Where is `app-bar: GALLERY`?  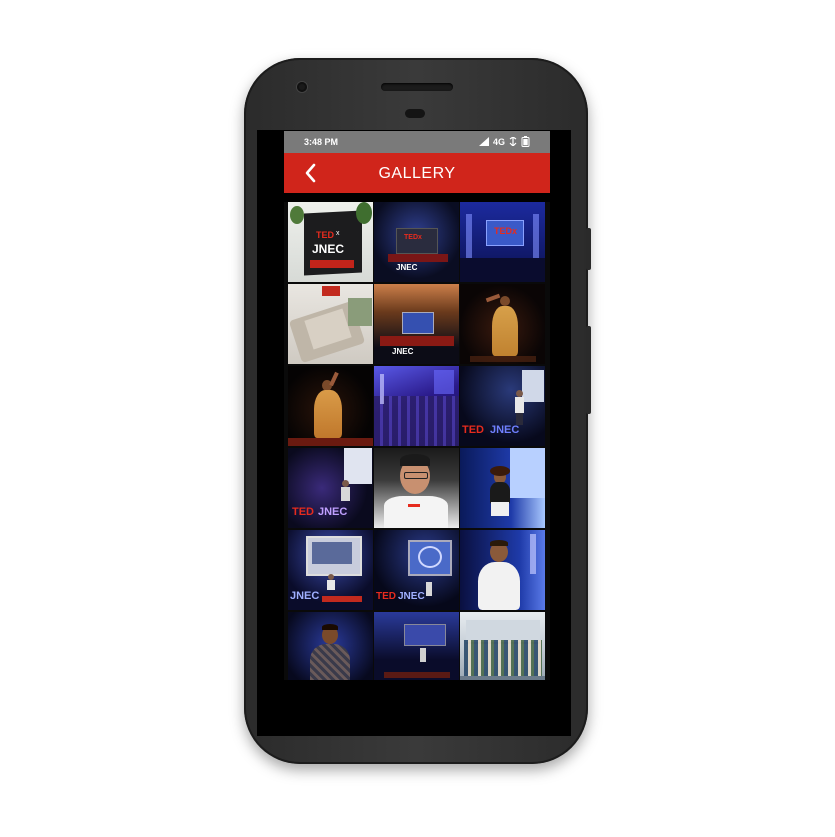
app-bar: GALLERY is located at coordinates (417, 173).